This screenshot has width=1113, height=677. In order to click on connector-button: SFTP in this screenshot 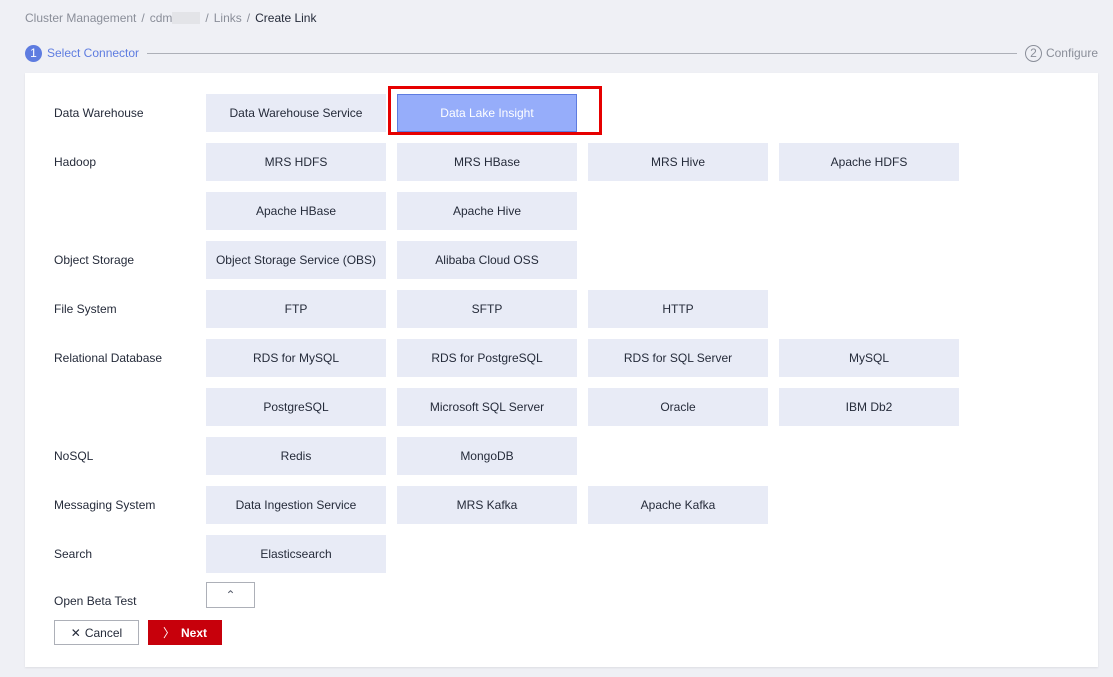, I will do `click(487, 309)`.